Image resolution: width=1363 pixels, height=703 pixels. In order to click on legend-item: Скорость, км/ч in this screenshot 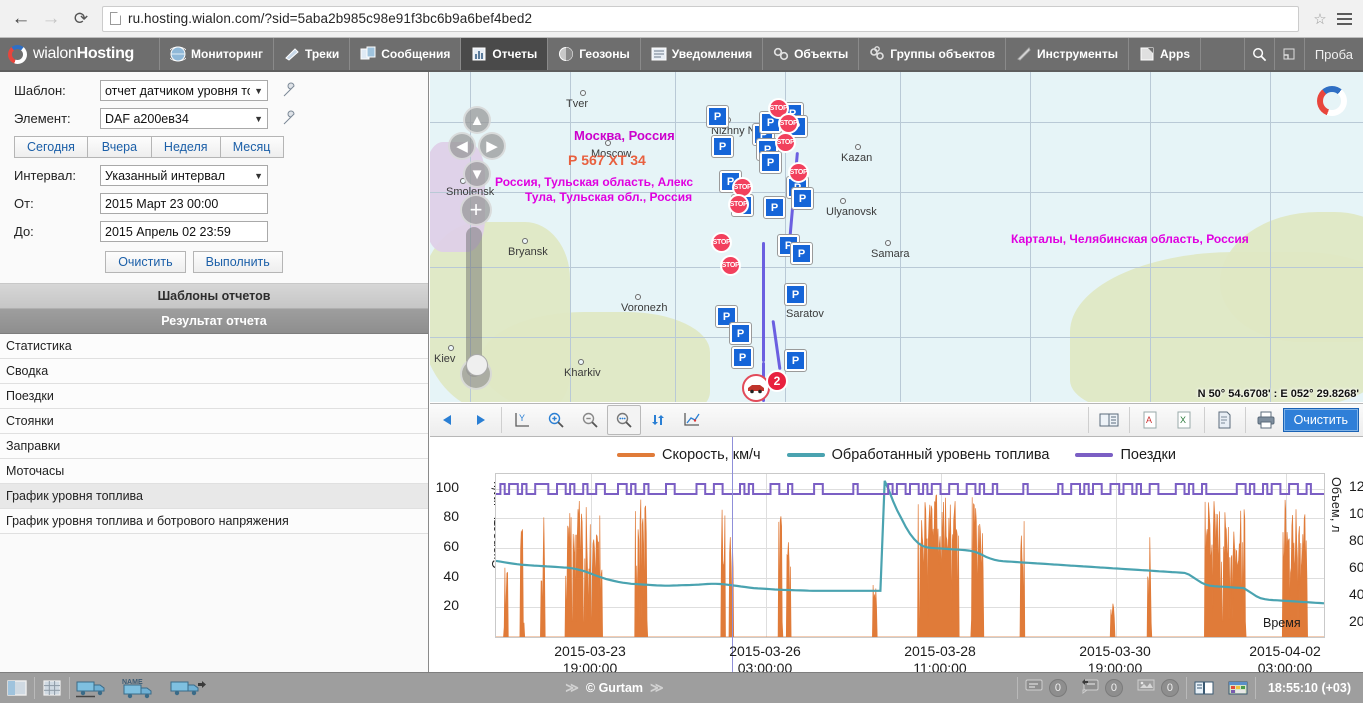, I will do `click(689, 455)`.